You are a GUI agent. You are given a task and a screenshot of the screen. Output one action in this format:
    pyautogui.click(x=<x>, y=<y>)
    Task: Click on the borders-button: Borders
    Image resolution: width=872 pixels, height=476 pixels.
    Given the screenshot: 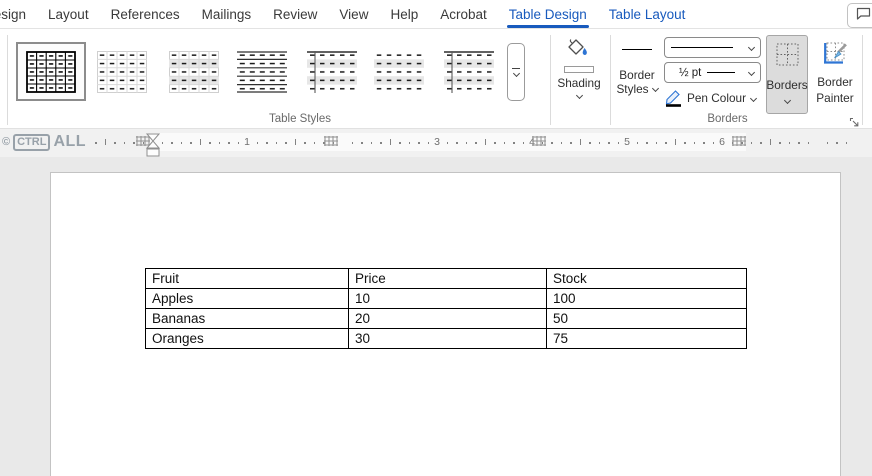 What is the action you would take?
    pyautogui.click(x=787, y=74)
    